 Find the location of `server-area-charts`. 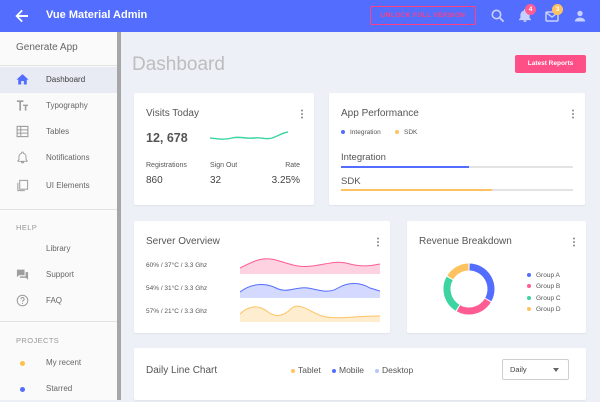

server-area-charts is located at coordinates (310, 290).